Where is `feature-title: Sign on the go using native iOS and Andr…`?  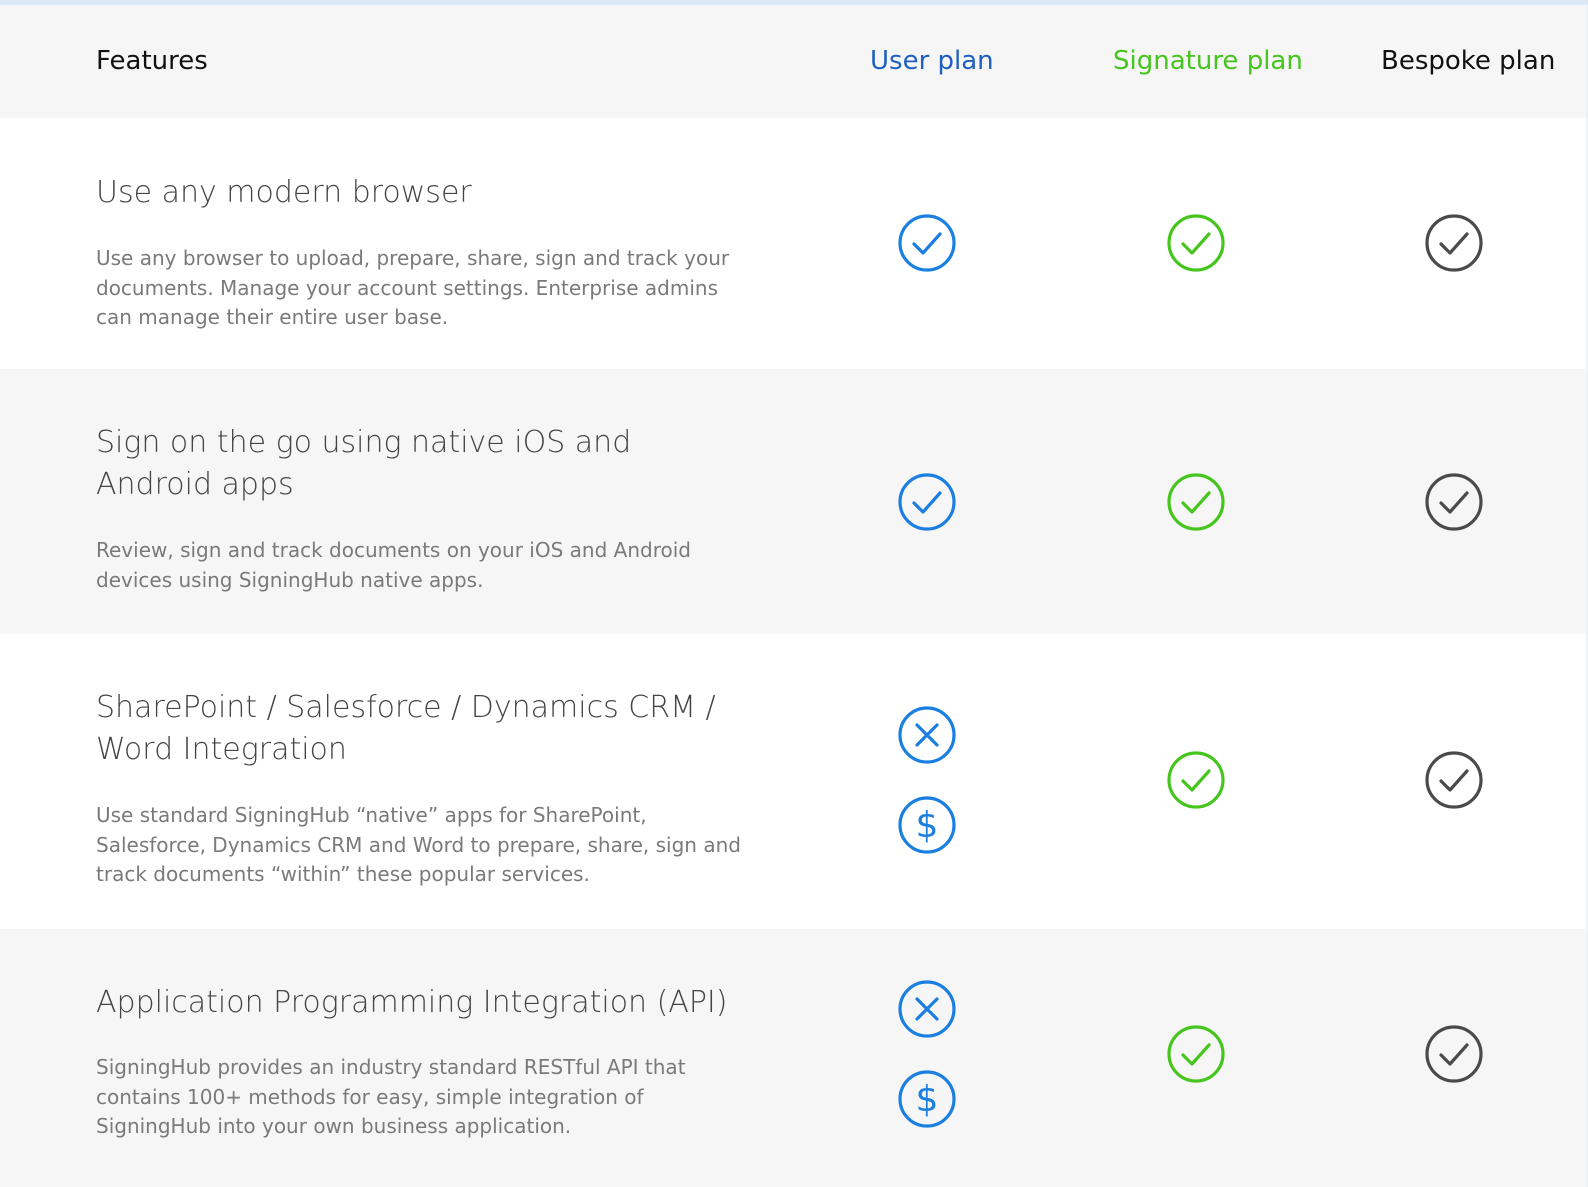 feature-title: Sign on the go using native iOS and Andr… is located at coordinates (364, 463).